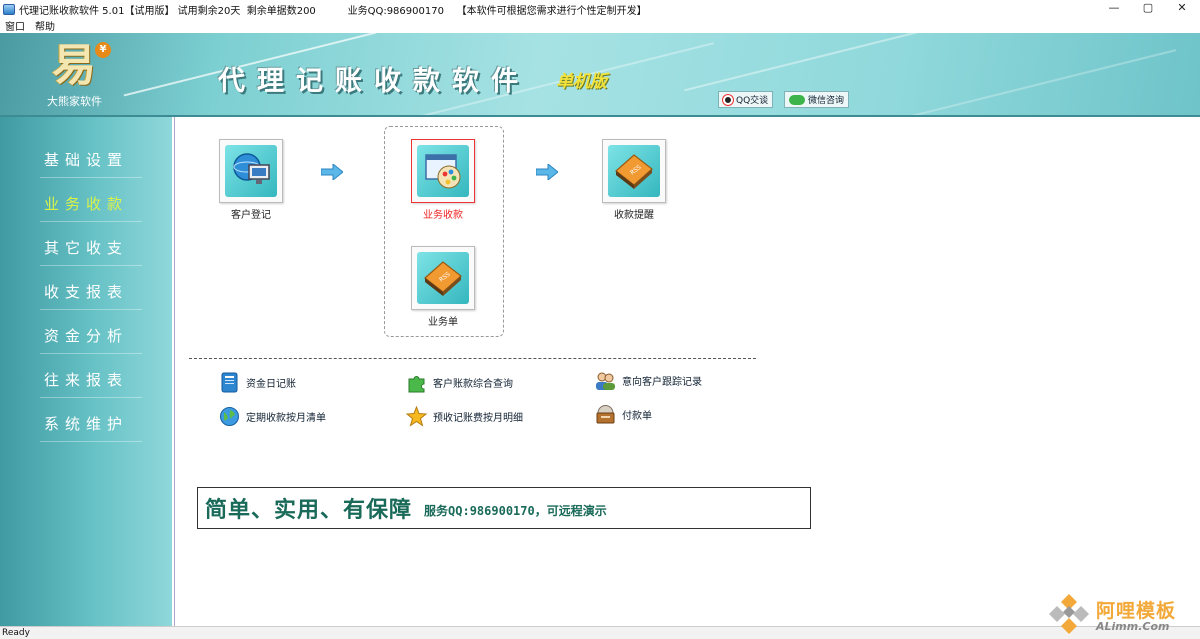  I want to click on business-receipt-tile, so click(443, 171).